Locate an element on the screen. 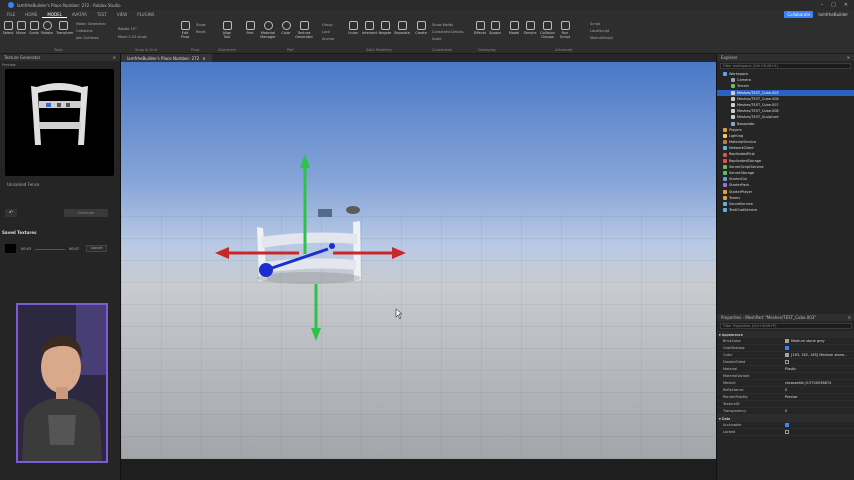 This screenshot has width=854, height=480. property-value: Medium stone grey is located at coordinates (819, 341).